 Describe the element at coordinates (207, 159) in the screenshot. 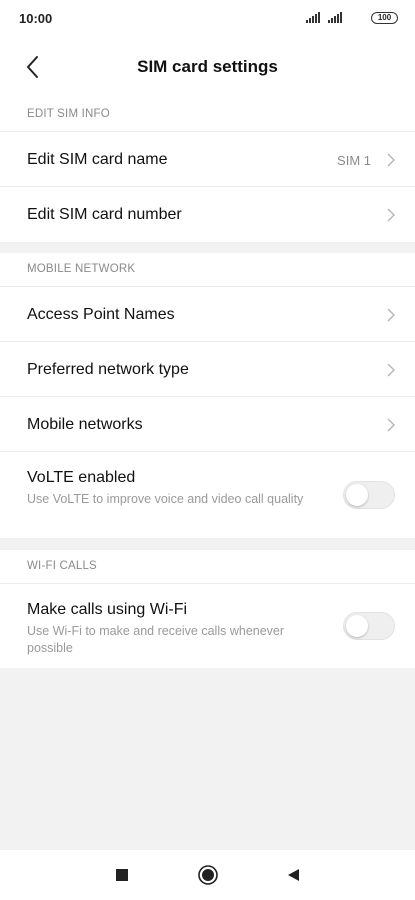

I see `edit-sim-name-item: Edit SIM card name SIM 1` at that location.